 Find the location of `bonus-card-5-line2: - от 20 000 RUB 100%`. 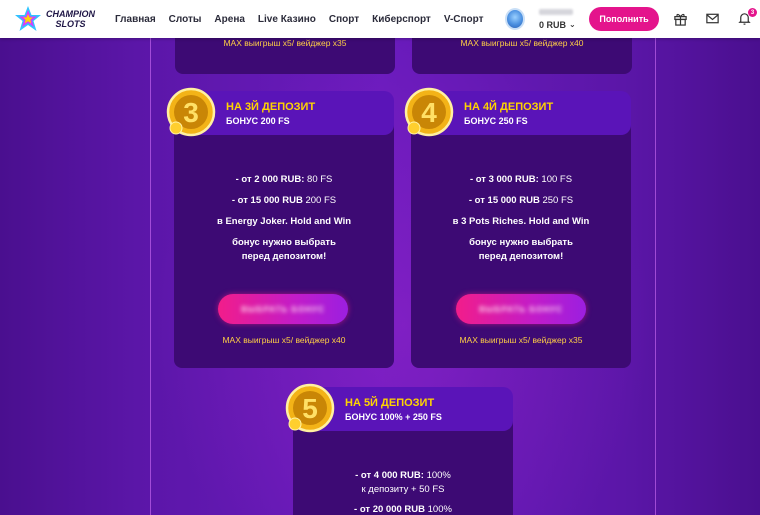

bonus-card-5-line2: - от 20 000 RUB 100% is located at coordinates (403, 509).